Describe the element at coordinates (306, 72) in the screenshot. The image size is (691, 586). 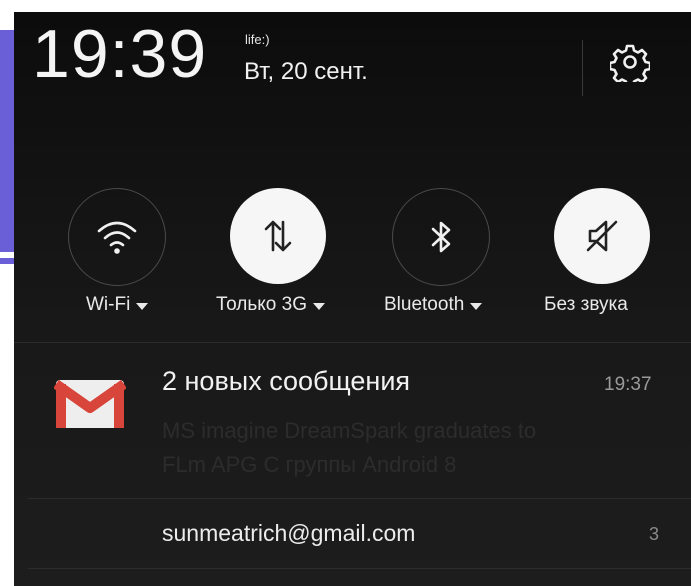
I see `date-label: Вт, 20 сент.` at that location.